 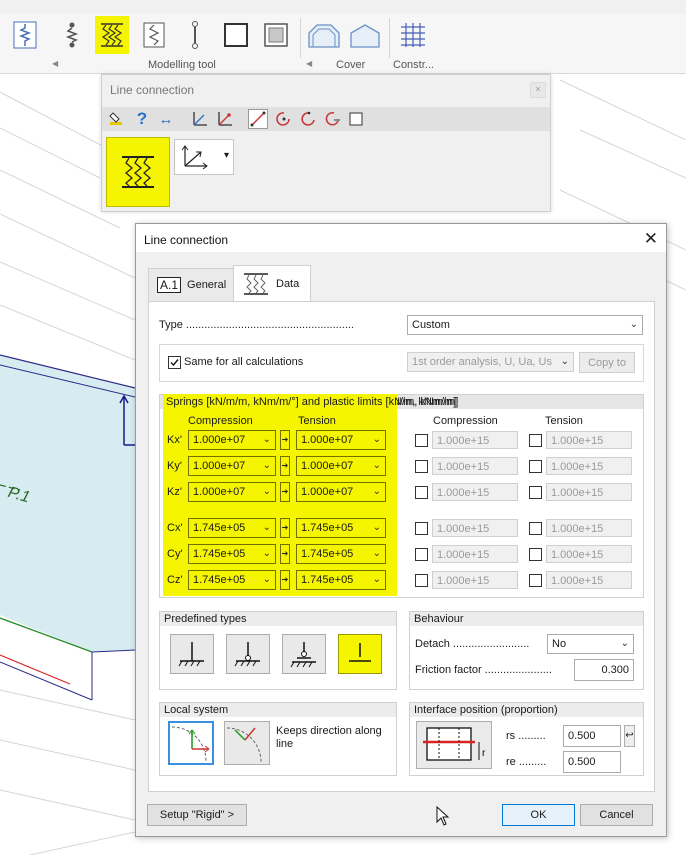 I want to click on filled-region-button, so click(x=276, y=35).